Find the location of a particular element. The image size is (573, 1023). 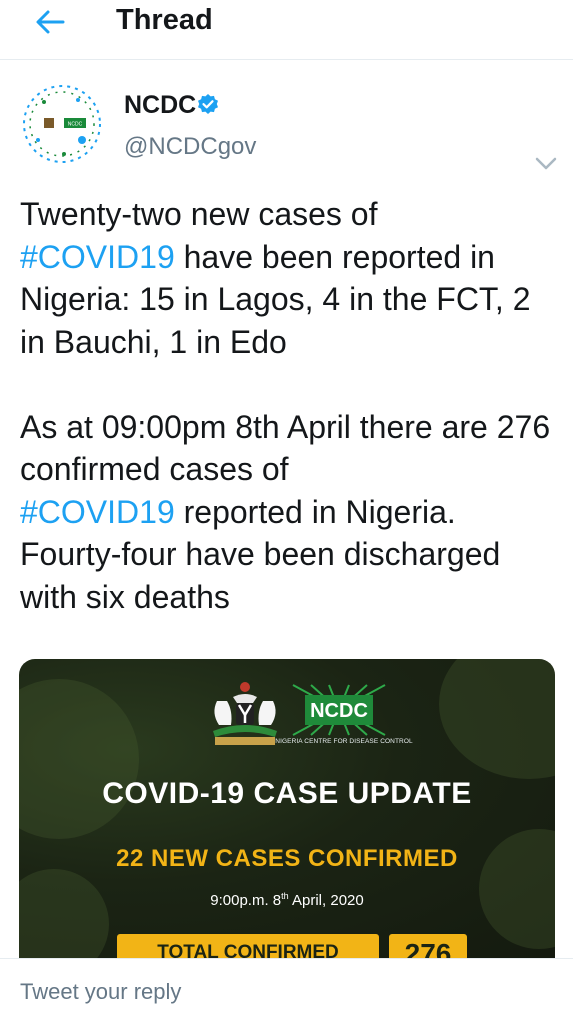

update-date: 9:00p.m. 8th April, 2020 is located at coordinates (287, 900).